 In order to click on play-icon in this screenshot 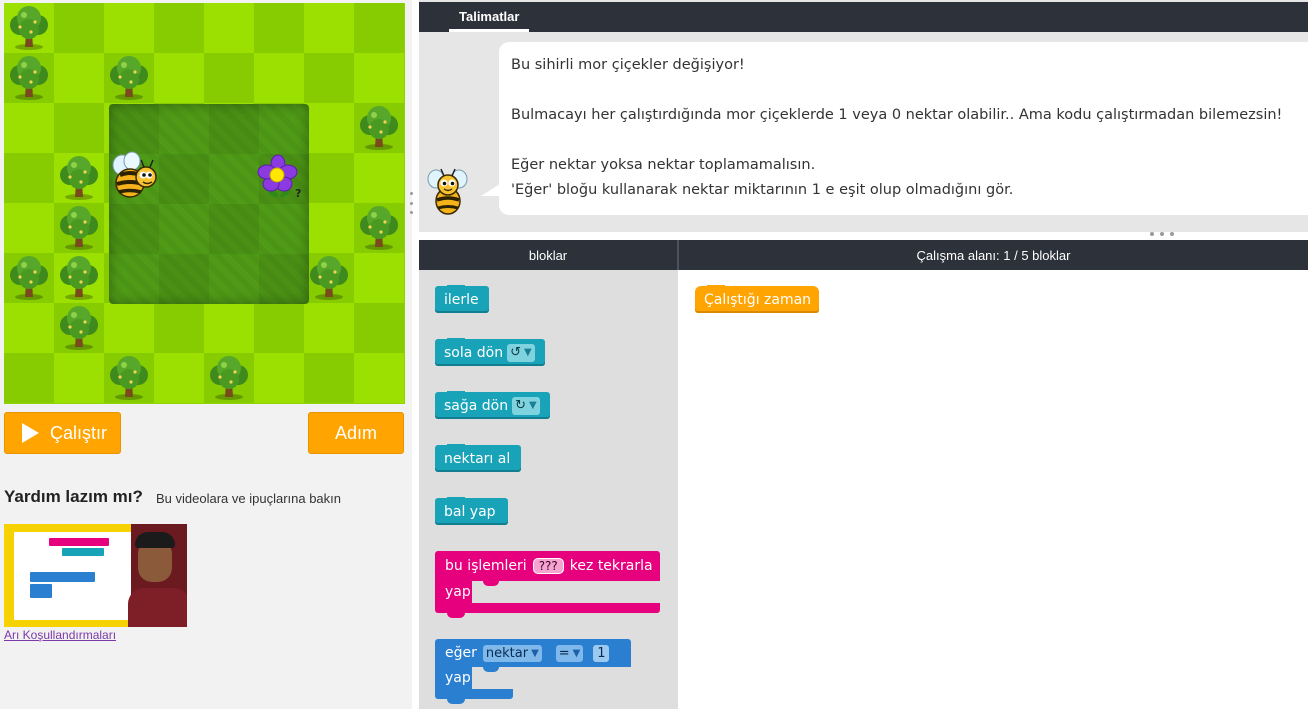, I will do `click(30, 433)`.